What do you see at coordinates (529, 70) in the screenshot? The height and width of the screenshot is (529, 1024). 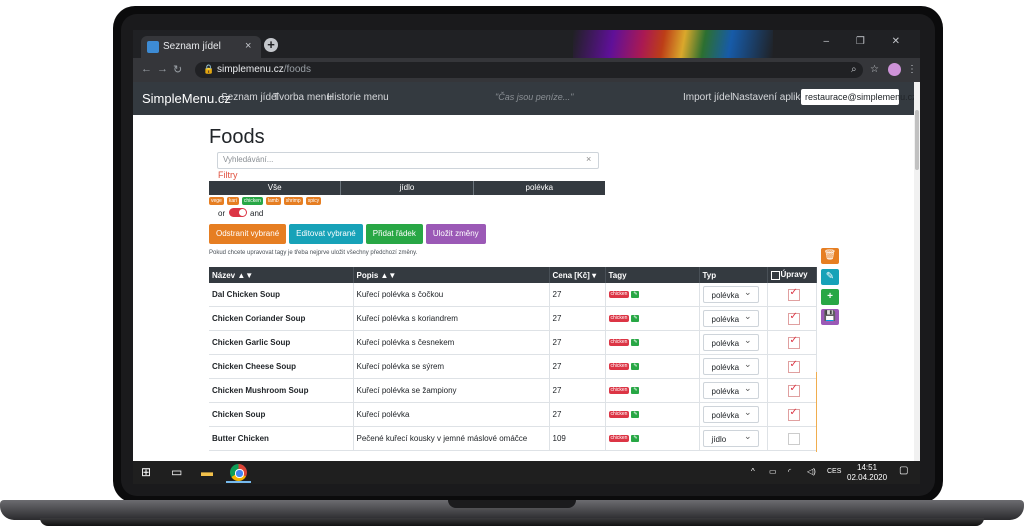 I see `address-bar: 🔒 simplemenu.cz/foods` at bounding box center [529, 70].